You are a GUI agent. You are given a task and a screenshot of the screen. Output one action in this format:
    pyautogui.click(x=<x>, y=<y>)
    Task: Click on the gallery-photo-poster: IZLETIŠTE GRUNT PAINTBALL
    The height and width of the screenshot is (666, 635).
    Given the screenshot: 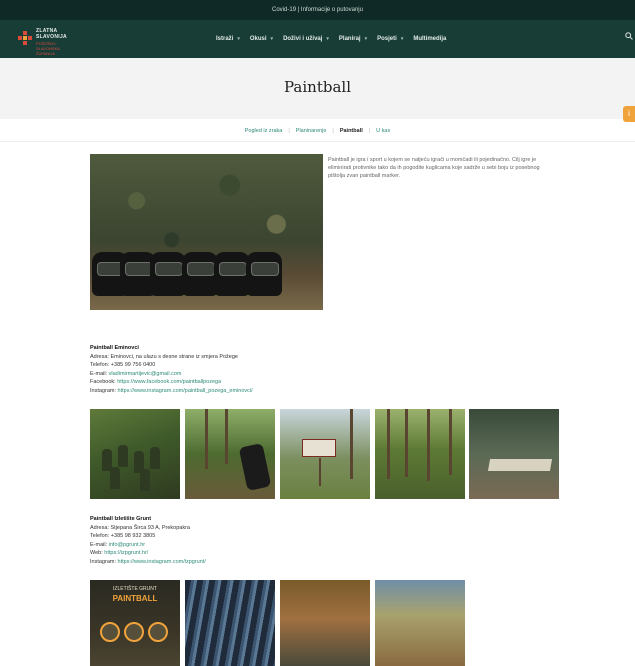 What is the action you would take?
    pyautogui.click(x=135, y=623)
    